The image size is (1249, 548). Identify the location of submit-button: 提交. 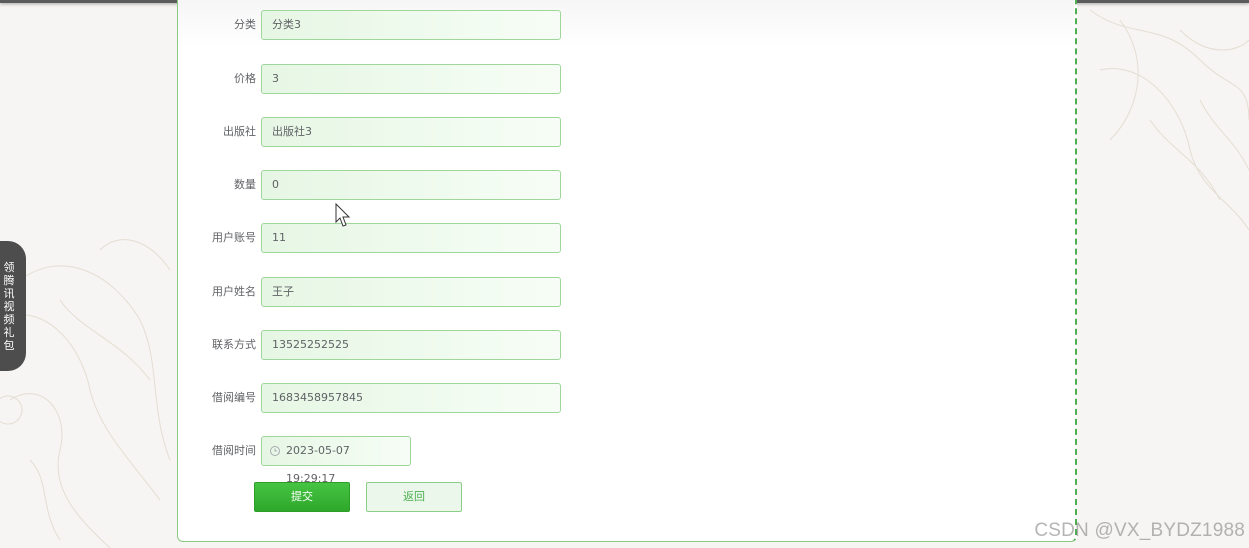
(302, 497).